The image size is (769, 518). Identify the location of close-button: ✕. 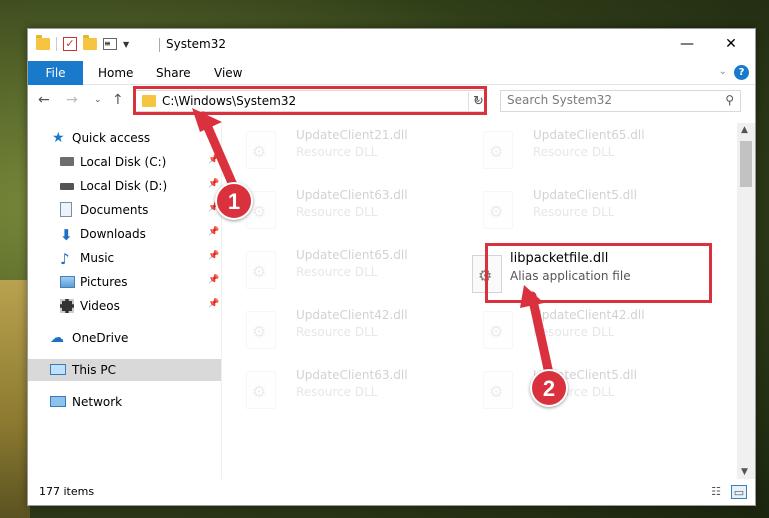
(731, 44).